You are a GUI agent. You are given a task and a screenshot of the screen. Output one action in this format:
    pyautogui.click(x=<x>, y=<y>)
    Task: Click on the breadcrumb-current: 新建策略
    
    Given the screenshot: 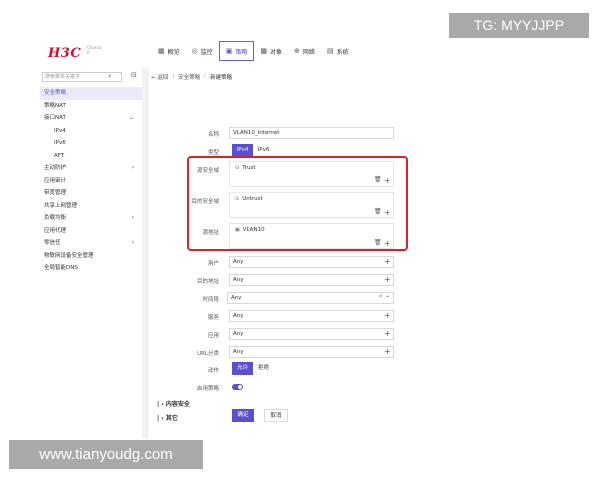 What is the action you would take?
    pyautogui.click(x=221, y=78)
    